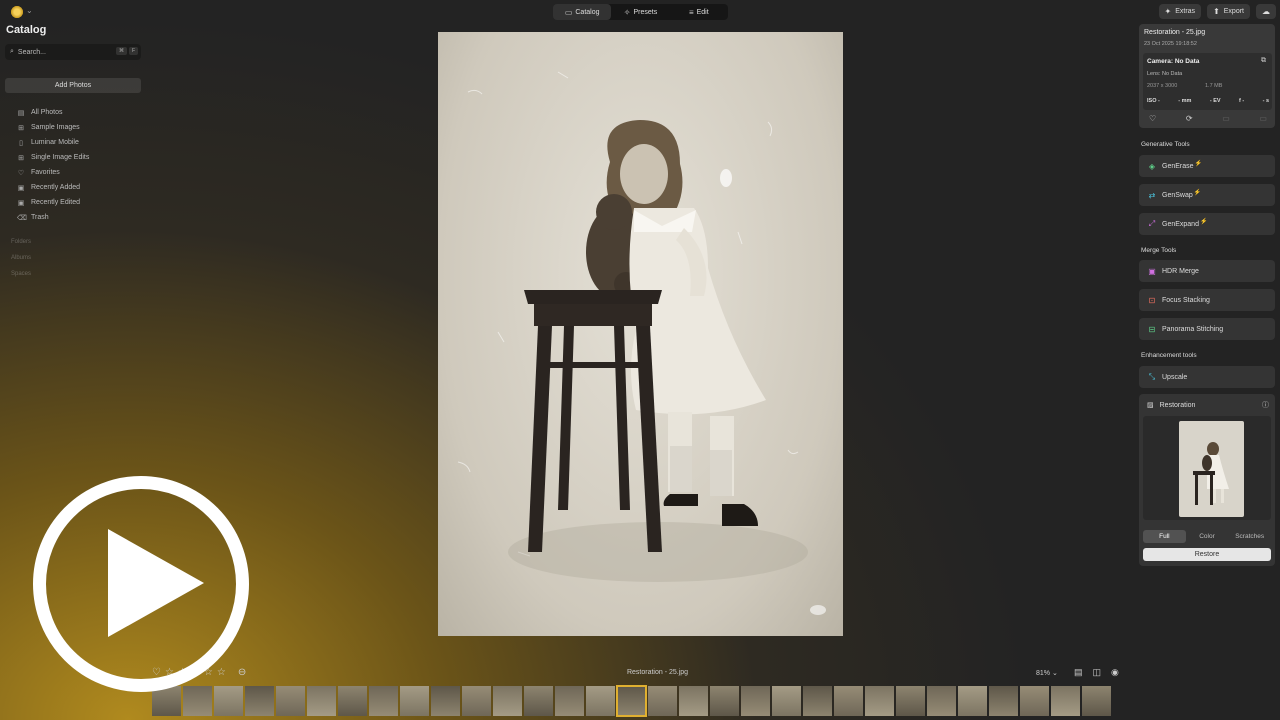  I want to click on preview-eye-icon: ◉, so click(1115, 672).